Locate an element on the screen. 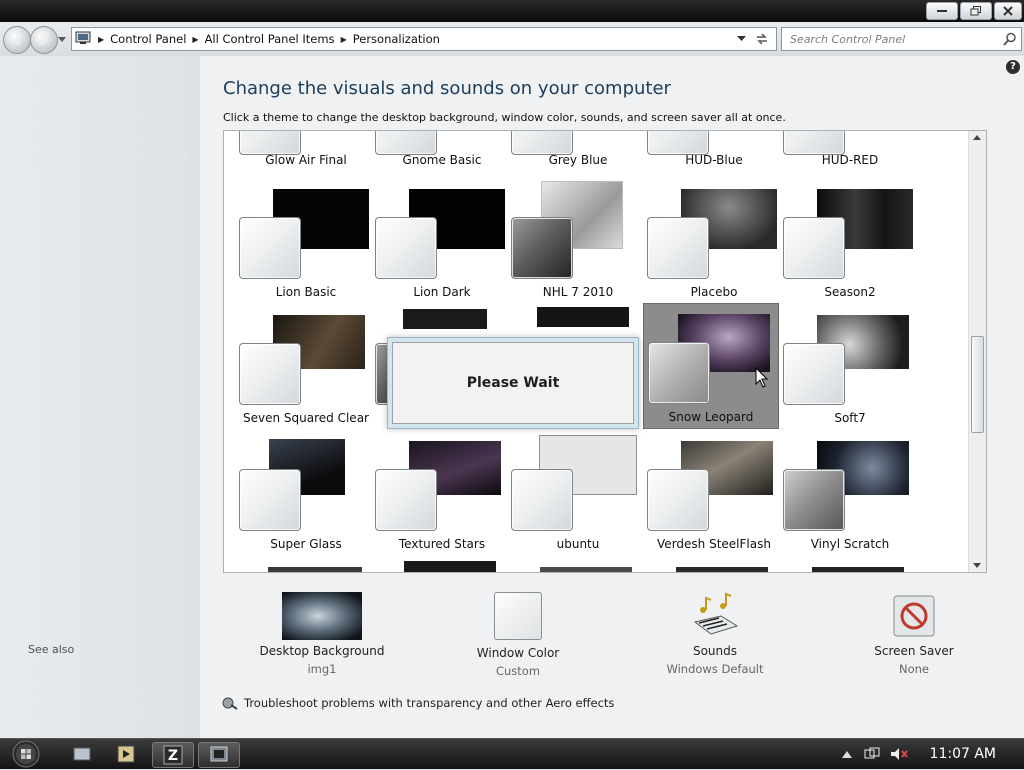  taskbar-clock: 11:07 AM is located at coordinates (963, 754).